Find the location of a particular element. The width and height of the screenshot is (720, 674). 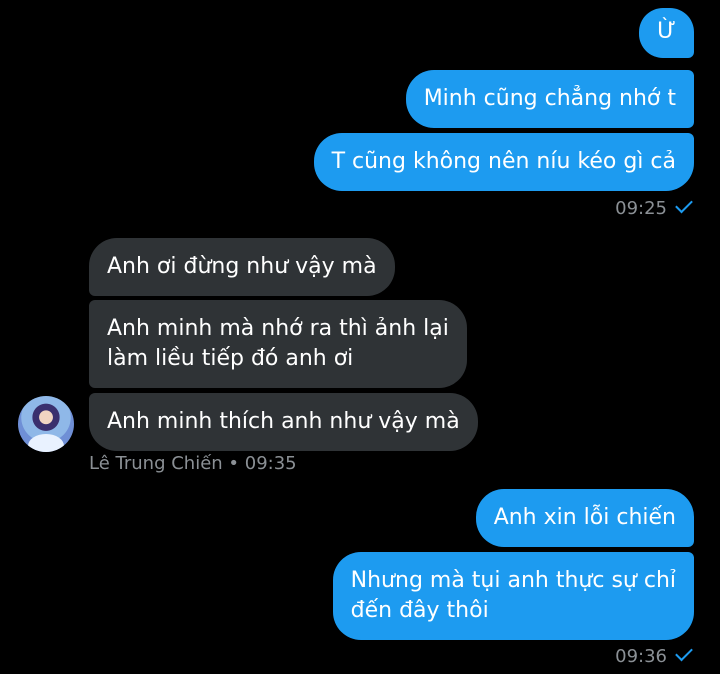

message-timestamp: 09:36 is located at coordinates (654, 655).